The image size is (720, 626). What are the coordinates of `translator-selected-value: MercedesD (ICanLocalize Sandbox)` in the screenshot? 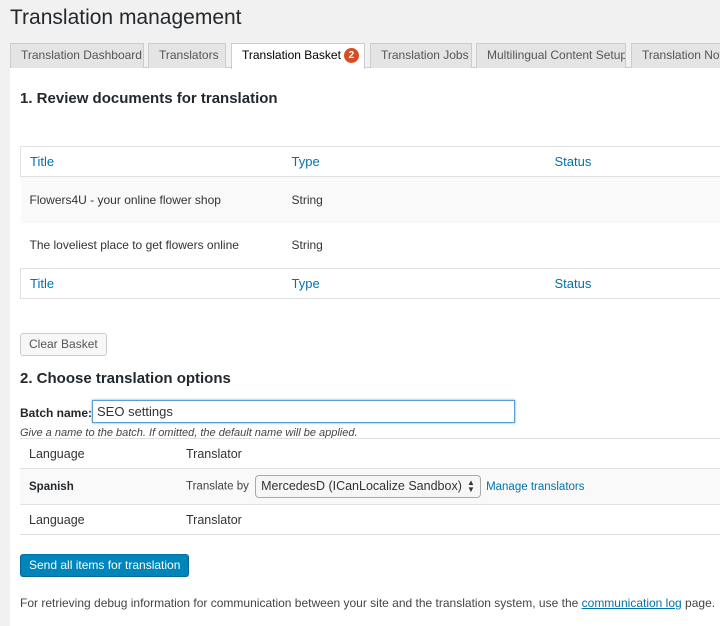 It's located at (361, 486).